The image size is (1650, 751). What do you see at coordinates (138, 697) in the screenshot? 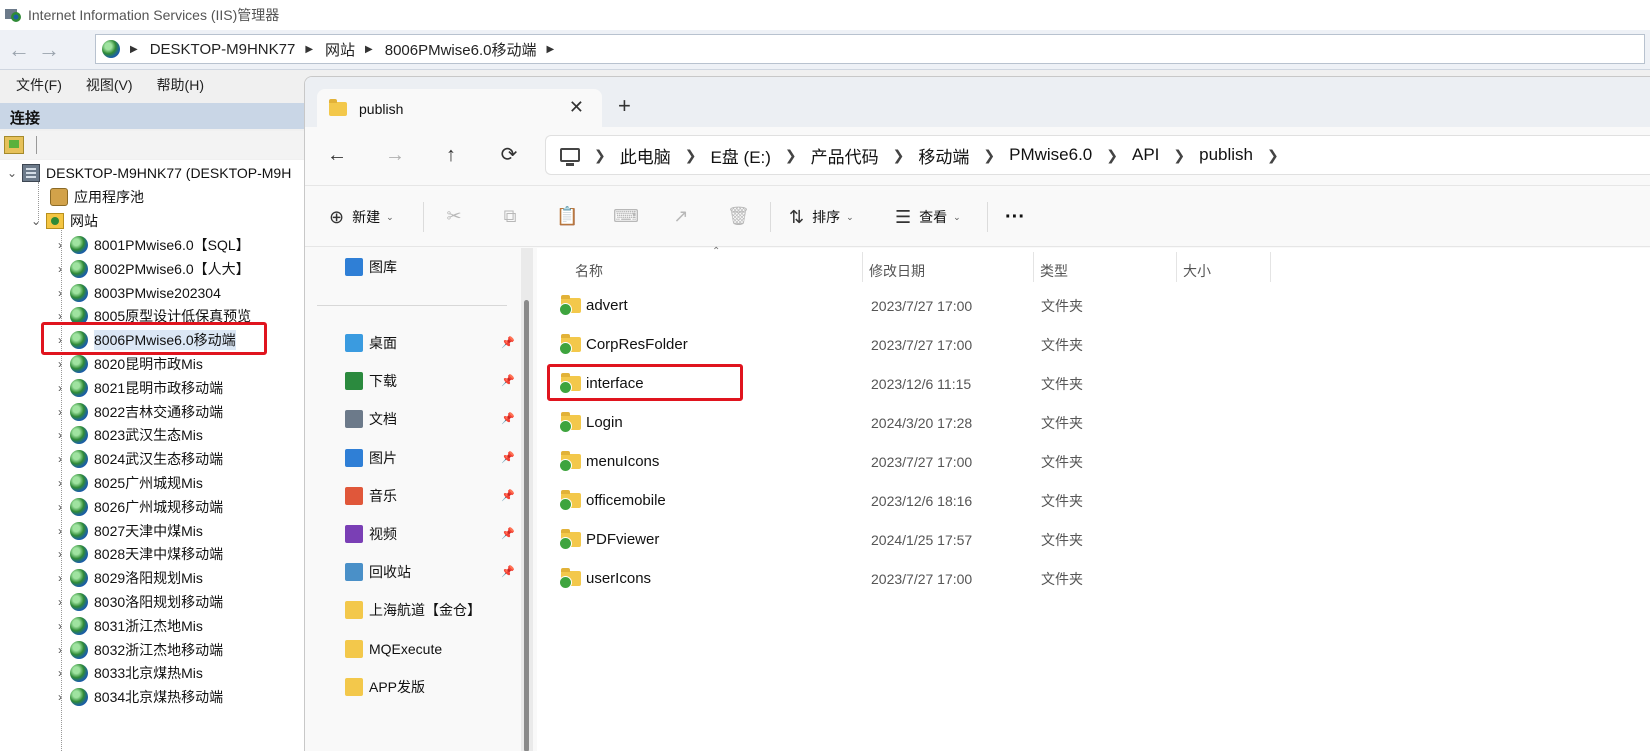
I see `tree-node-site: › 8034北京煤热移动端` at bounding box center [138, 697].